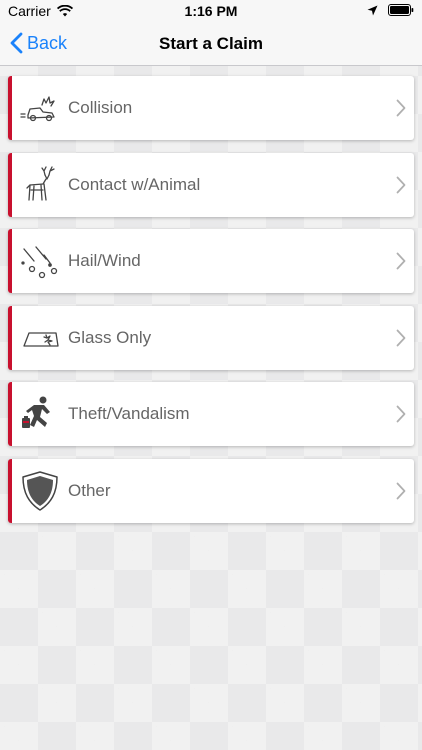 This screenshot has height=750, width=422. What do you see at coordinates (89, 490) in the screenshot?
I see `claim-label: Other` at bounding box center [89, 490].